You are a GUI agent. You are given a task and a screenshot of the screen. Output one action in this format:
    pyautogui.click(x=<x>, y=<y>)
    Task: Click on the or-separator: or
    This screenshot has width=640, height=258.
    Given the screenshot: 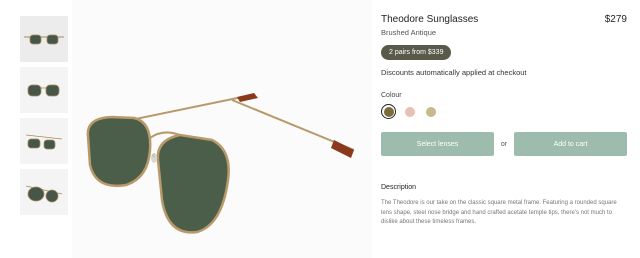 What is the action you would take?
    pyautogui.click(x=504, y=144)
    